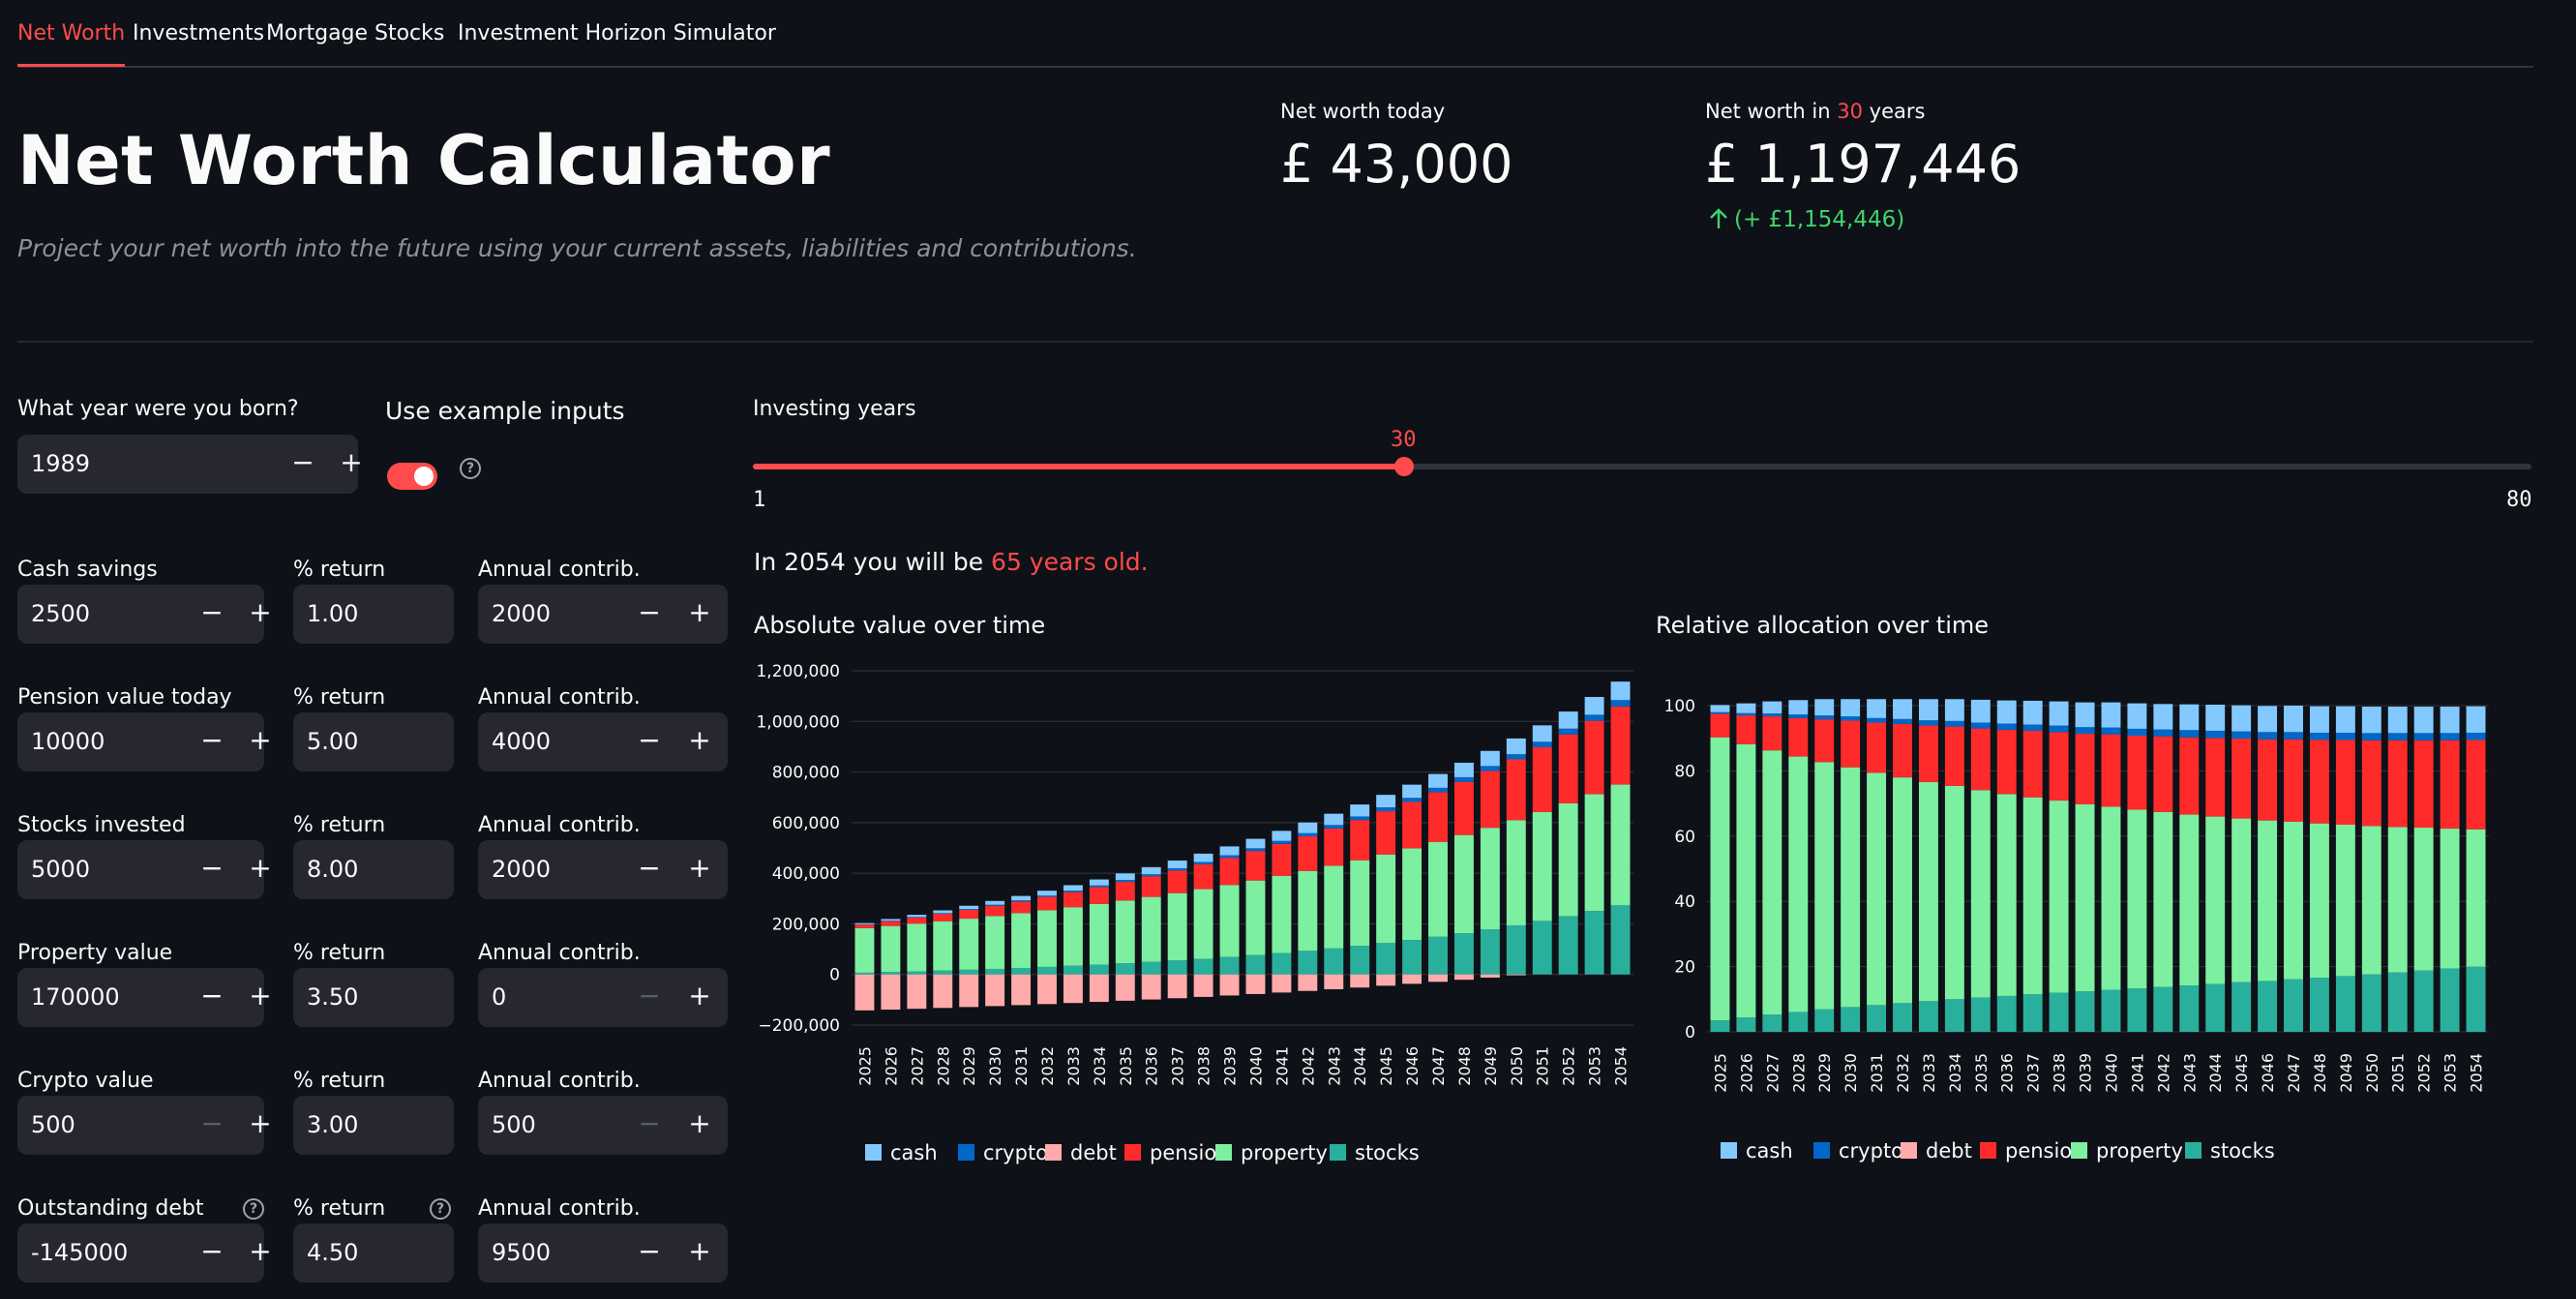 This screenshot has width=2576, height=1299. Describe the element at coordinates (373, 614) in the screenshot. I see `return-input: 1.00` at that location.